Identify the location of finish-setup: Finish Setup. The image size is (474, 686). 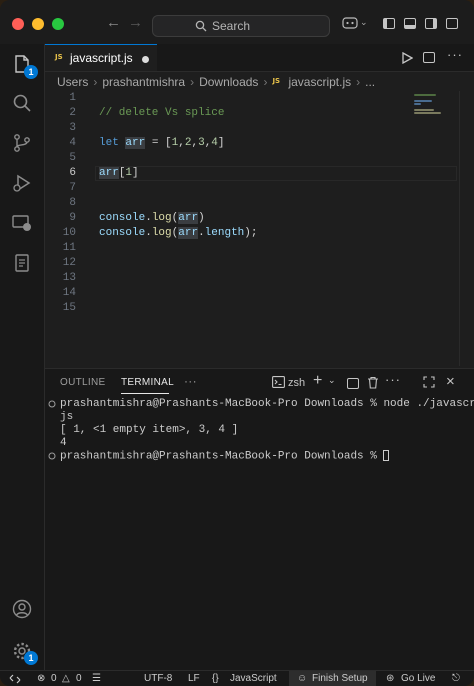
(340, 678).